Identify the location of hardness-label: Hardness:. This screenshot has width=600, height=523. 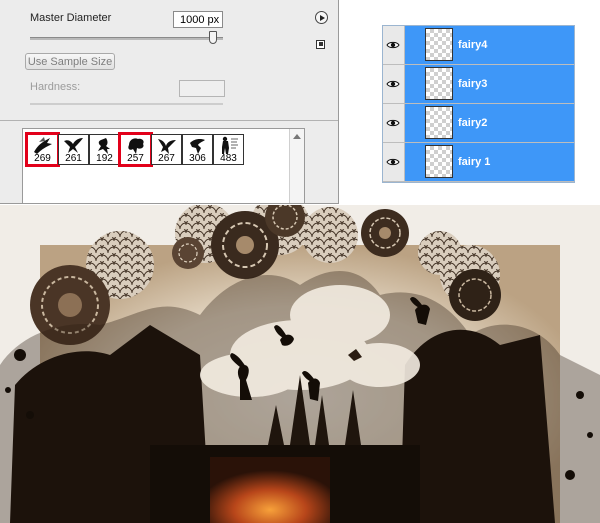
(55, 87).